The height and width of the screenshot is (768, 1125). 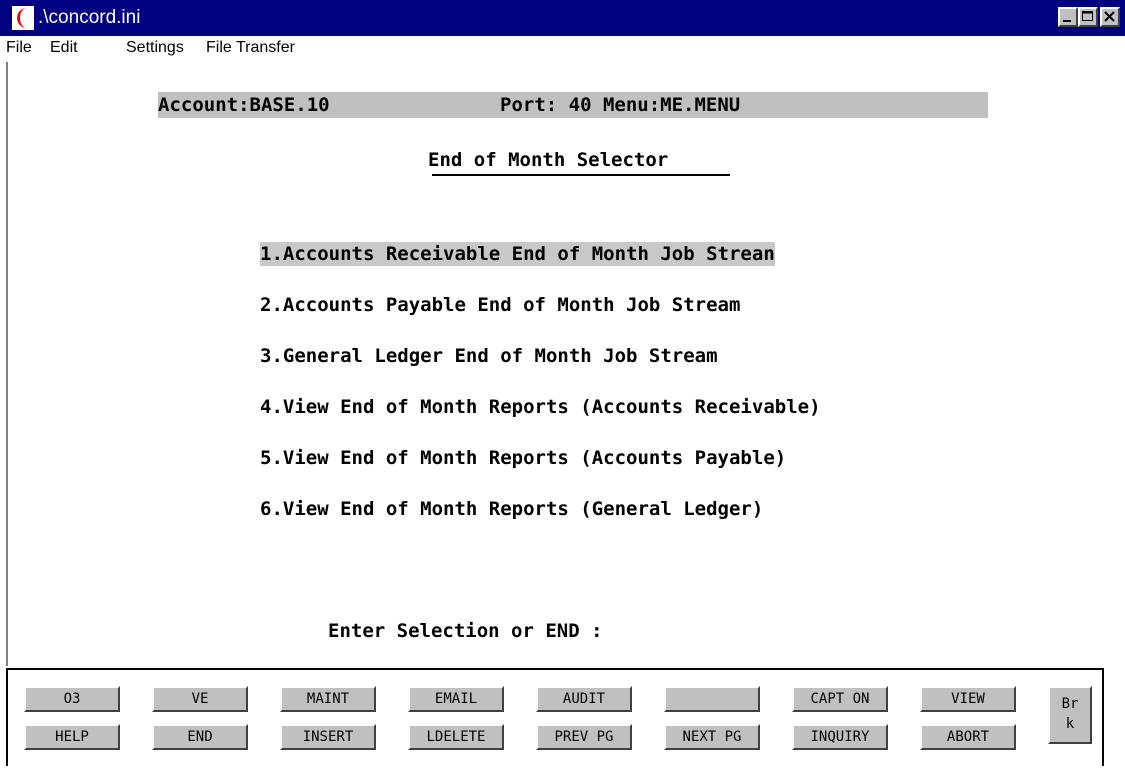 What do you see at coordinates (968, 699) in the screenshot?
I see `fkey-view: VIEW` at bounding box center [968, 699].